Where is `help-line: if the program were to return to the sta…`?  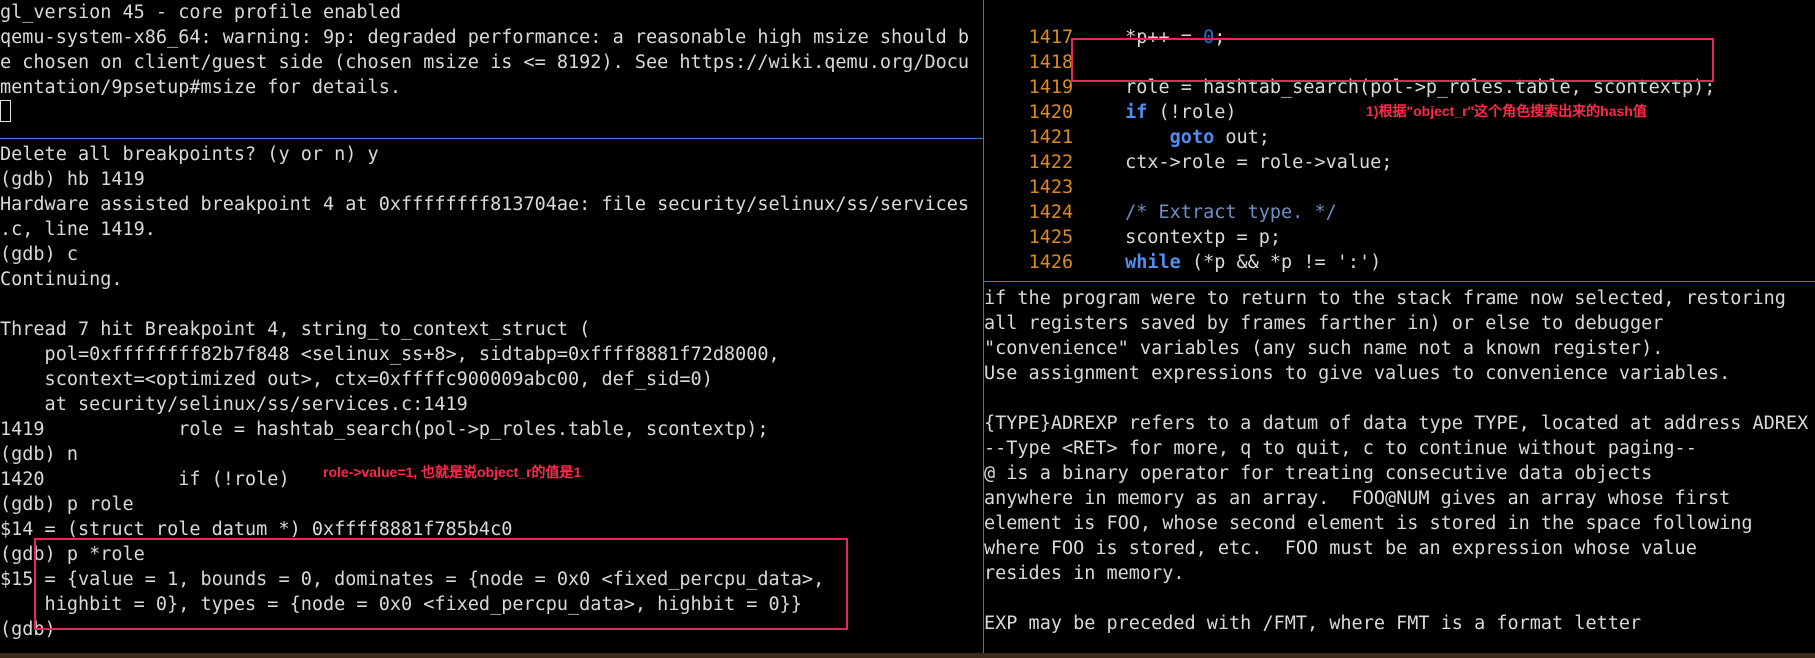 help-line: if the program were to return to the sta… is located at coordinates (1385, 298).